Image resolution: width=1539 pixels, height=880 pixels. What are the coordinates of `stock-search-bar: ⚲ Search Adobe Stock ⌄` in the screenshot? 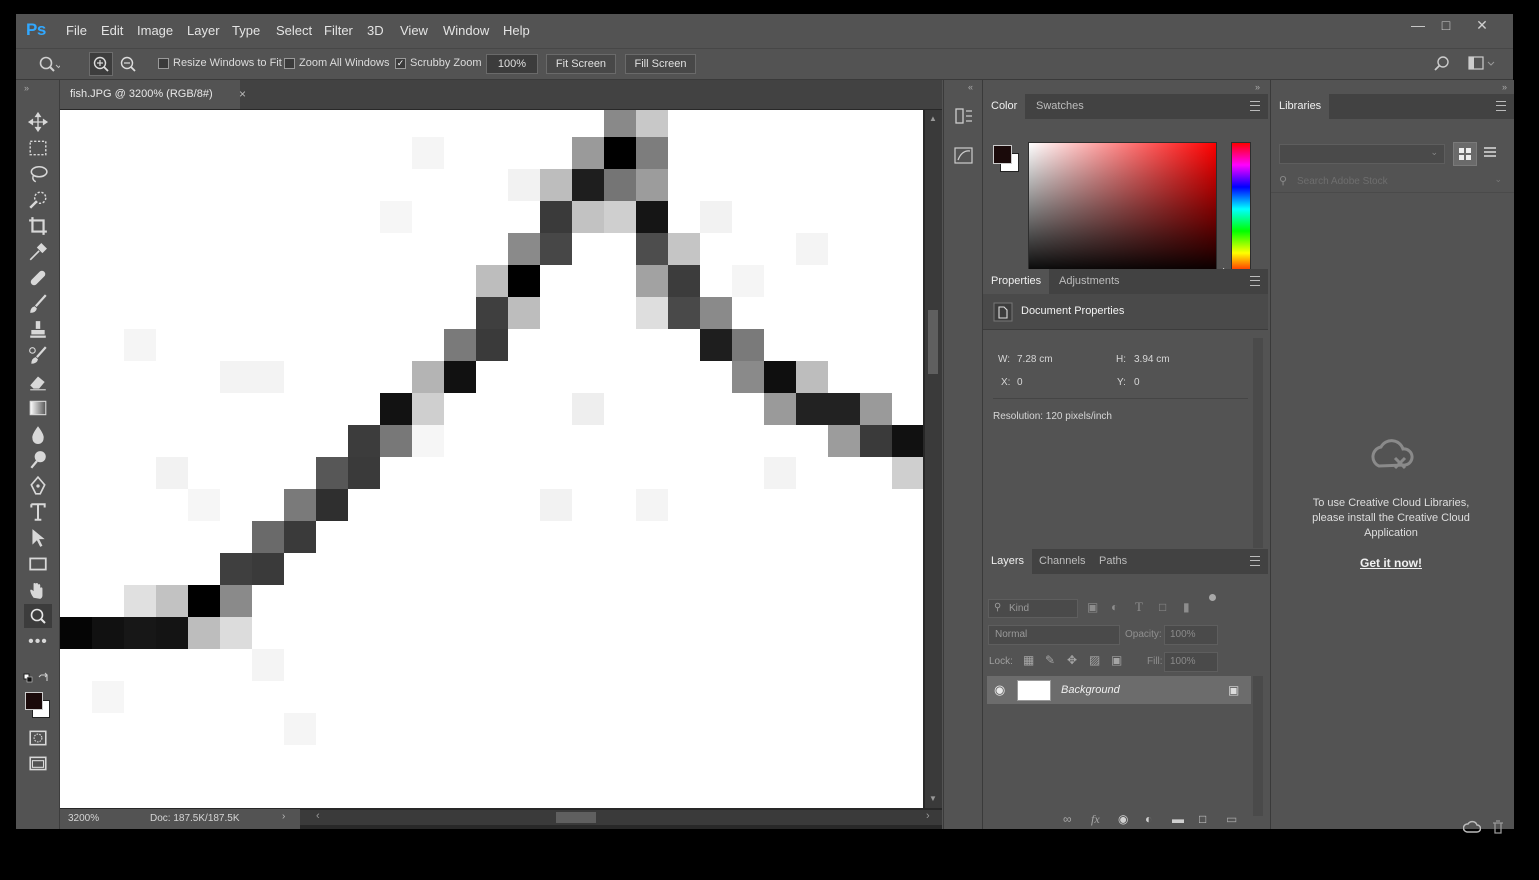 It's located at (1392, 181).